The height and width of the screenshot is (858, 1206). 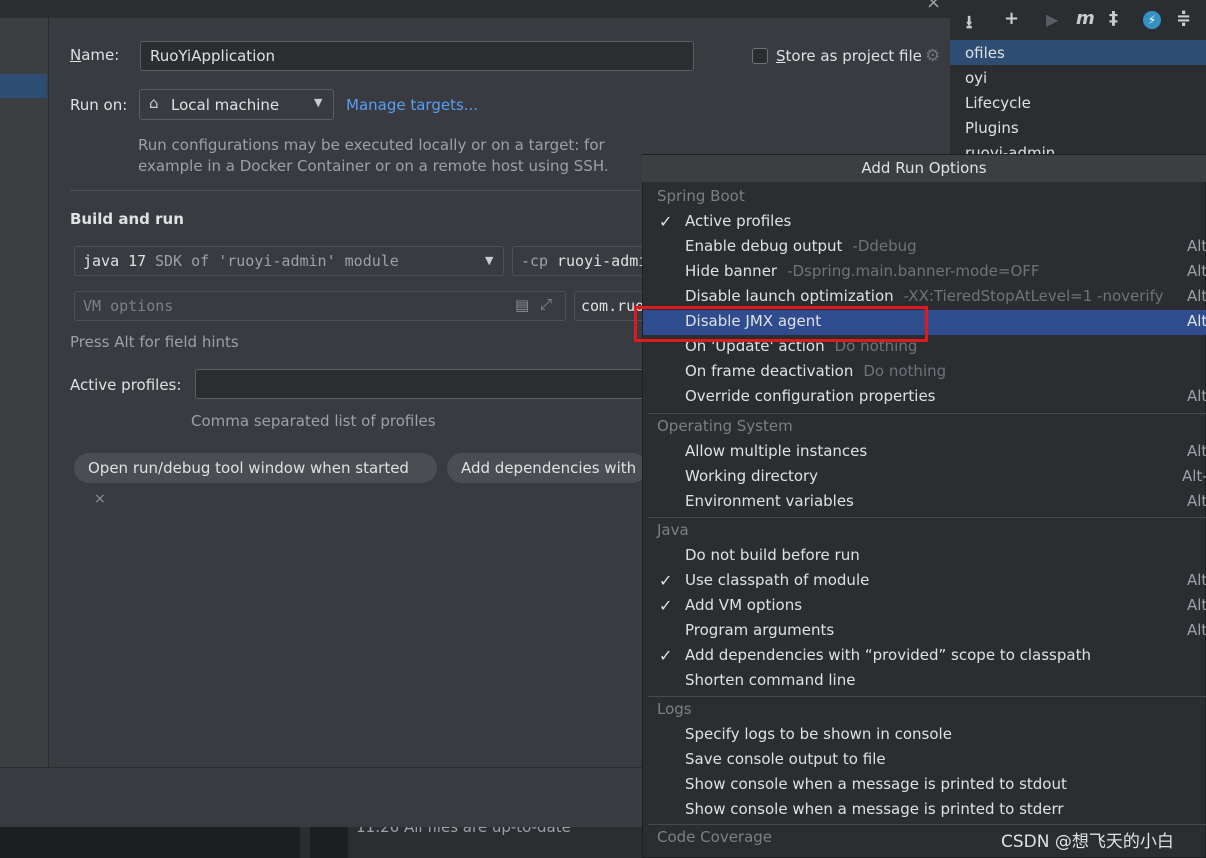 What do you see at coordinates (546, 304) in the screenshot?
I see `expand-field-icon: ⤢` at bounding box center [546, 304].